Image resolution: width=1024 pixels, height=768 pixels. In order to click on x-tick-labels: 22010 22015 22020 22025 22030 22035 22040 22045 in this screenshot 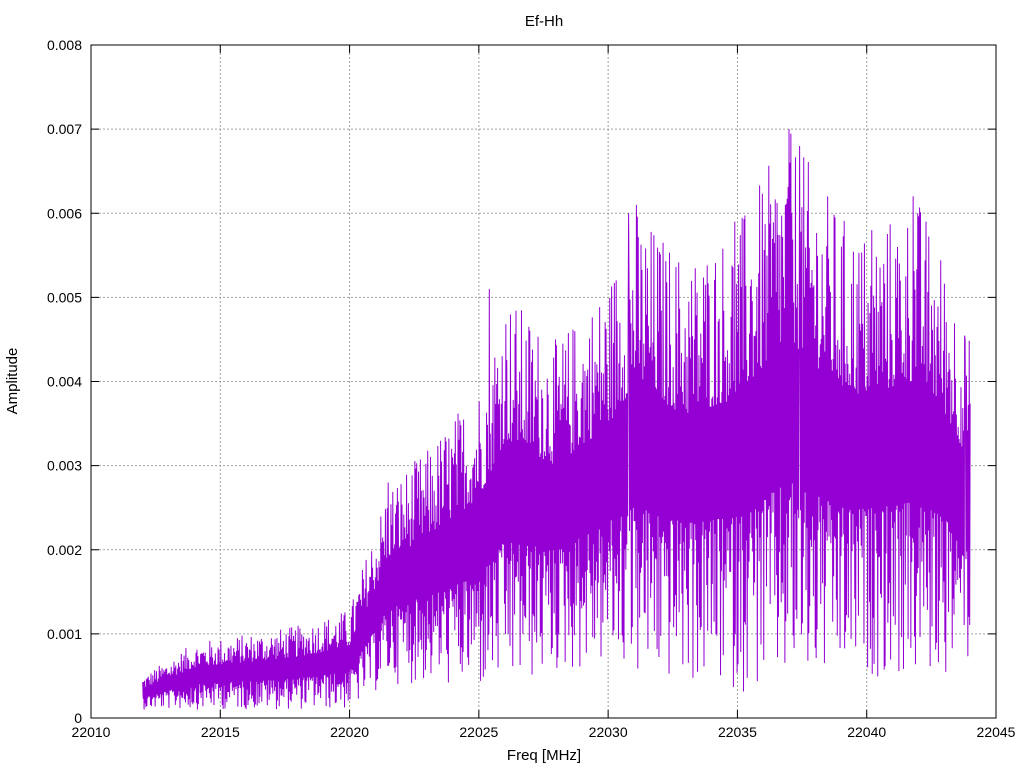, I will do `click(544, 732)`.